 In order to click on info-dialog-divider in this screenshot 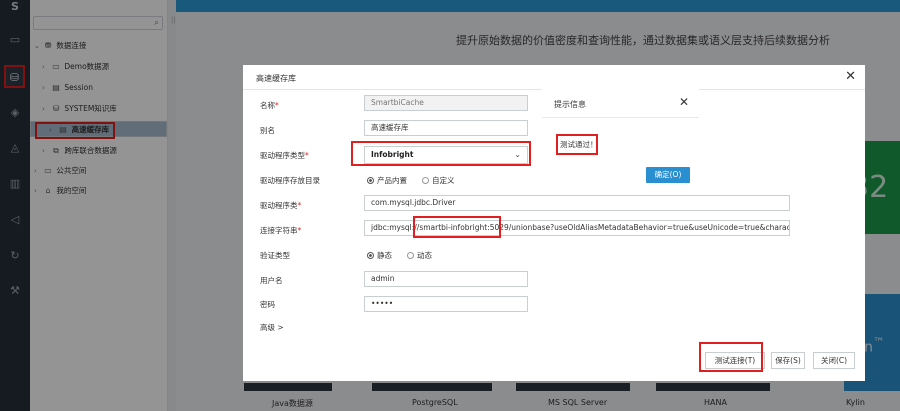, I will do `click(620, 117)`.